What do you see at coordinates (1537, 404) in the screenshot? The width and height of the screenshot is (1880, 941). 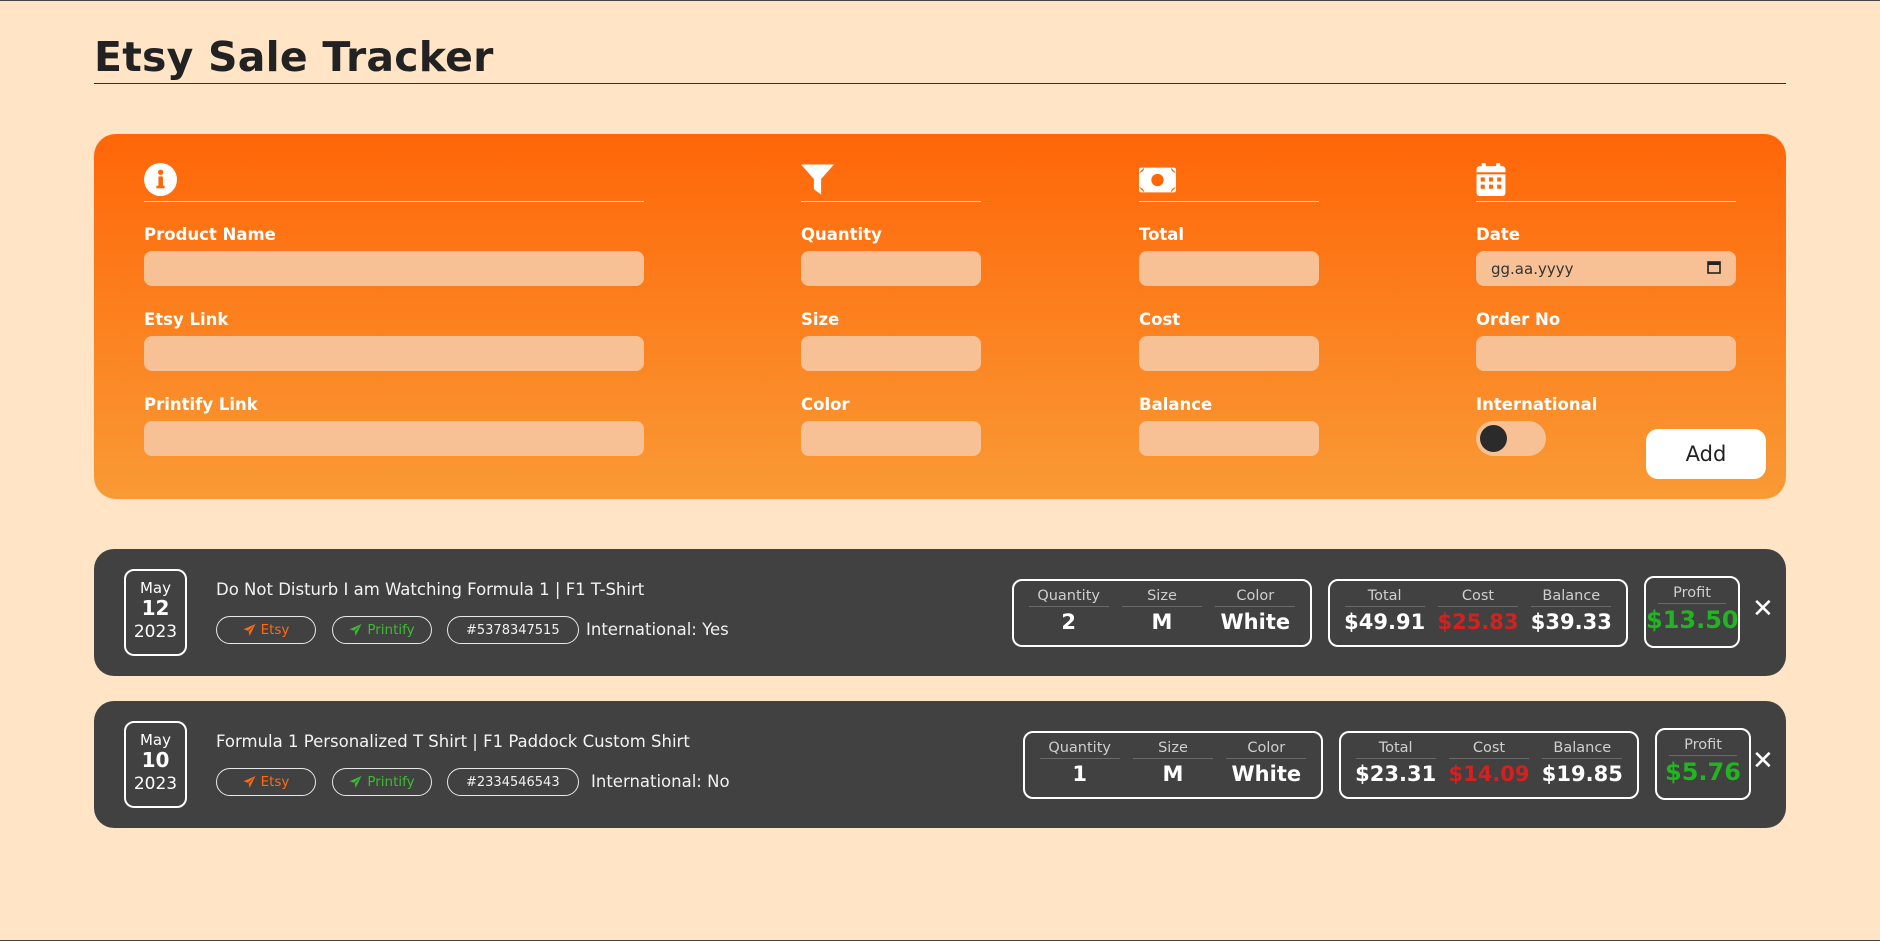 I see `international-label: International` at bounding box center [1537, 404].